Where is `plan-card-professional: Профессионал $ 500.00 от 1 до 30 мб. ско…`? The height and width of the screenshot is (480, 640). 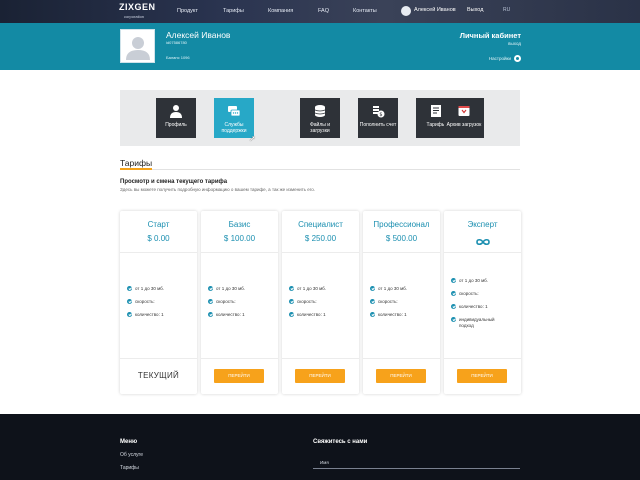
plan-card-professional: Профессионал $ 500.00 от 1 до 30 мб. ско… is located at coordinates (401, 302).